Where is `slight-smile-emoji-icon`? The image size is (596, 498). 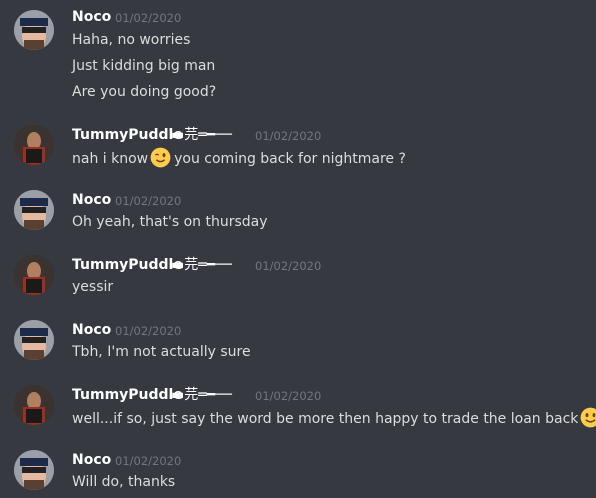 slight-smile-emoji-icon is located at coordinates (588, 417).